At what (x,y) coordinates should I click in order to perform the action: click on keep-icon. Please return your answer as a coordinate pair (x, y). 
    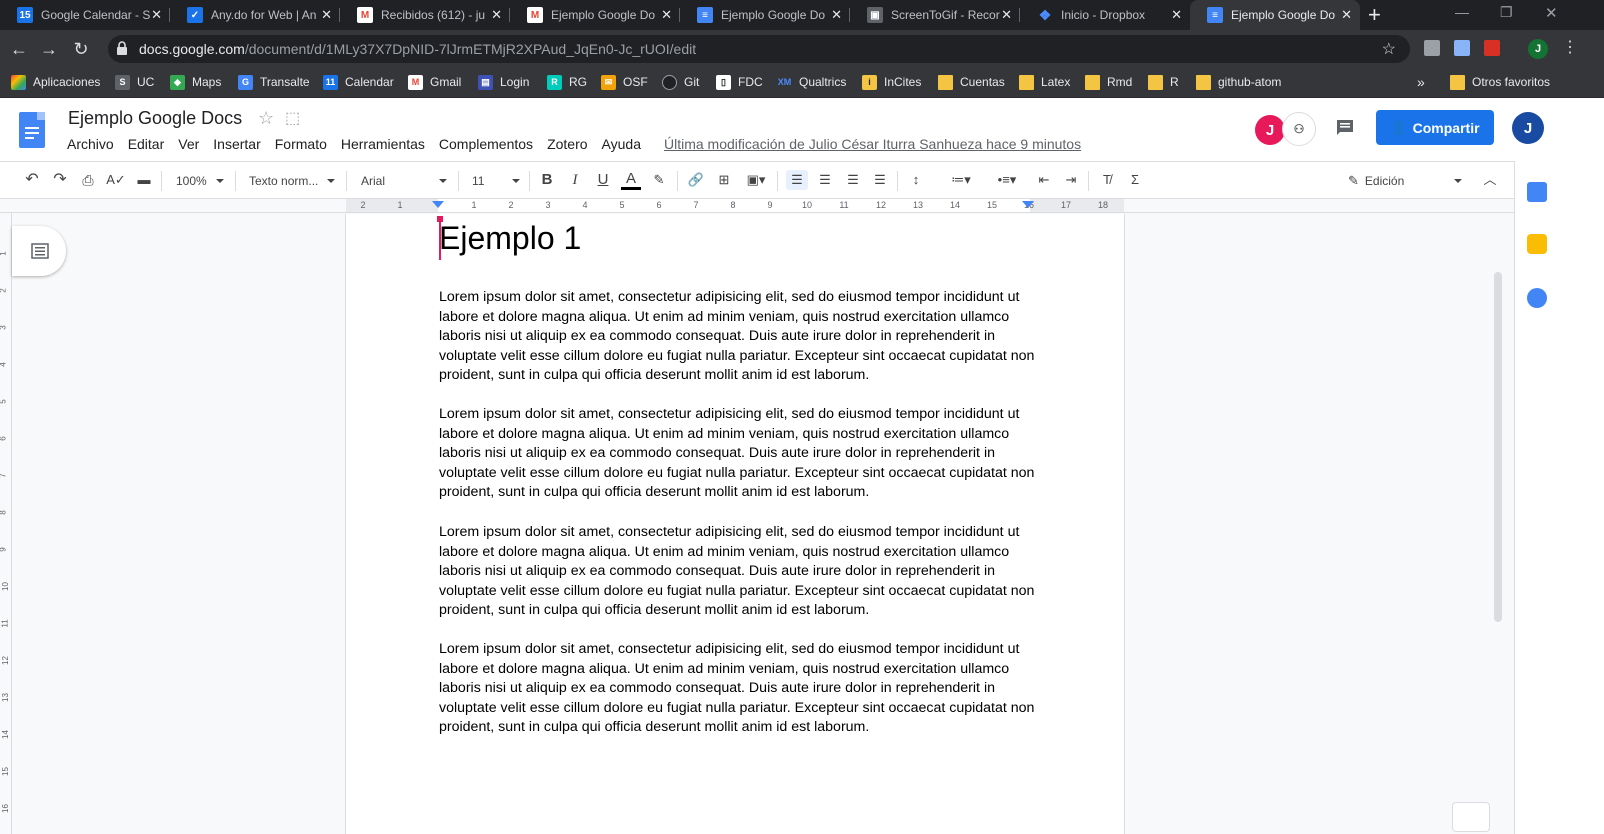
    Looking at the image, I should click on (1537, 244).